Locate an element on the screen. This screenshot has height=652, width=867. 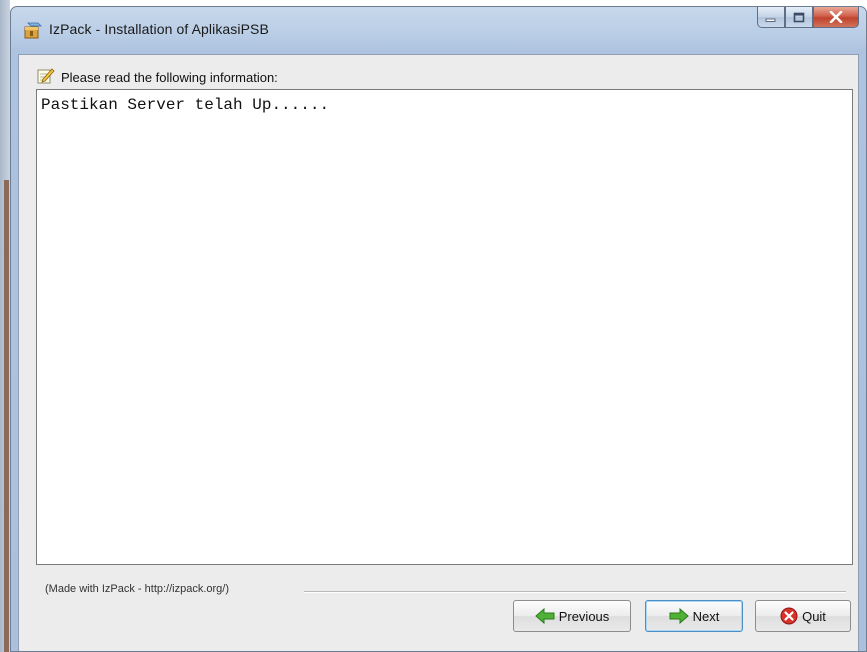
info-label: Please read the following information: is located at coordinates (169, 77).